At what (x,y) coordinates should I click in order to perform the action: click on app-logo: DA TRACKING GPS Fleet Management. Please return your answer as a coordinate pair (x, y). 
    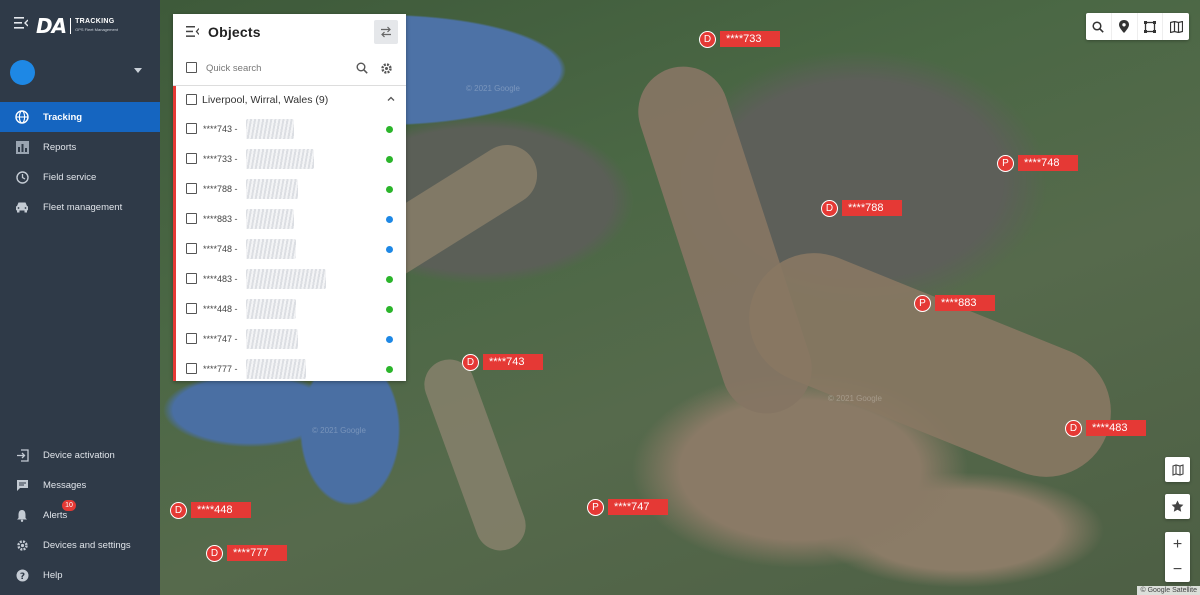
    Looking at the image, I should click on (77, 26).